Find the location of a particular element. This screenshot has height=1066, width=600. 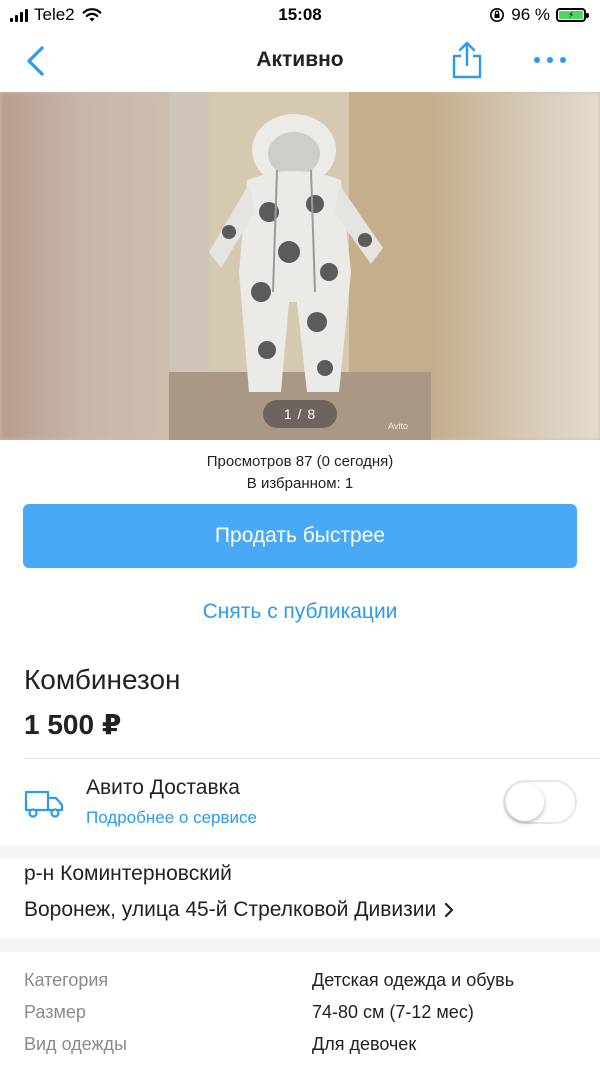

photo-pager: 1 / 8 is located at coordinates (300, 414).